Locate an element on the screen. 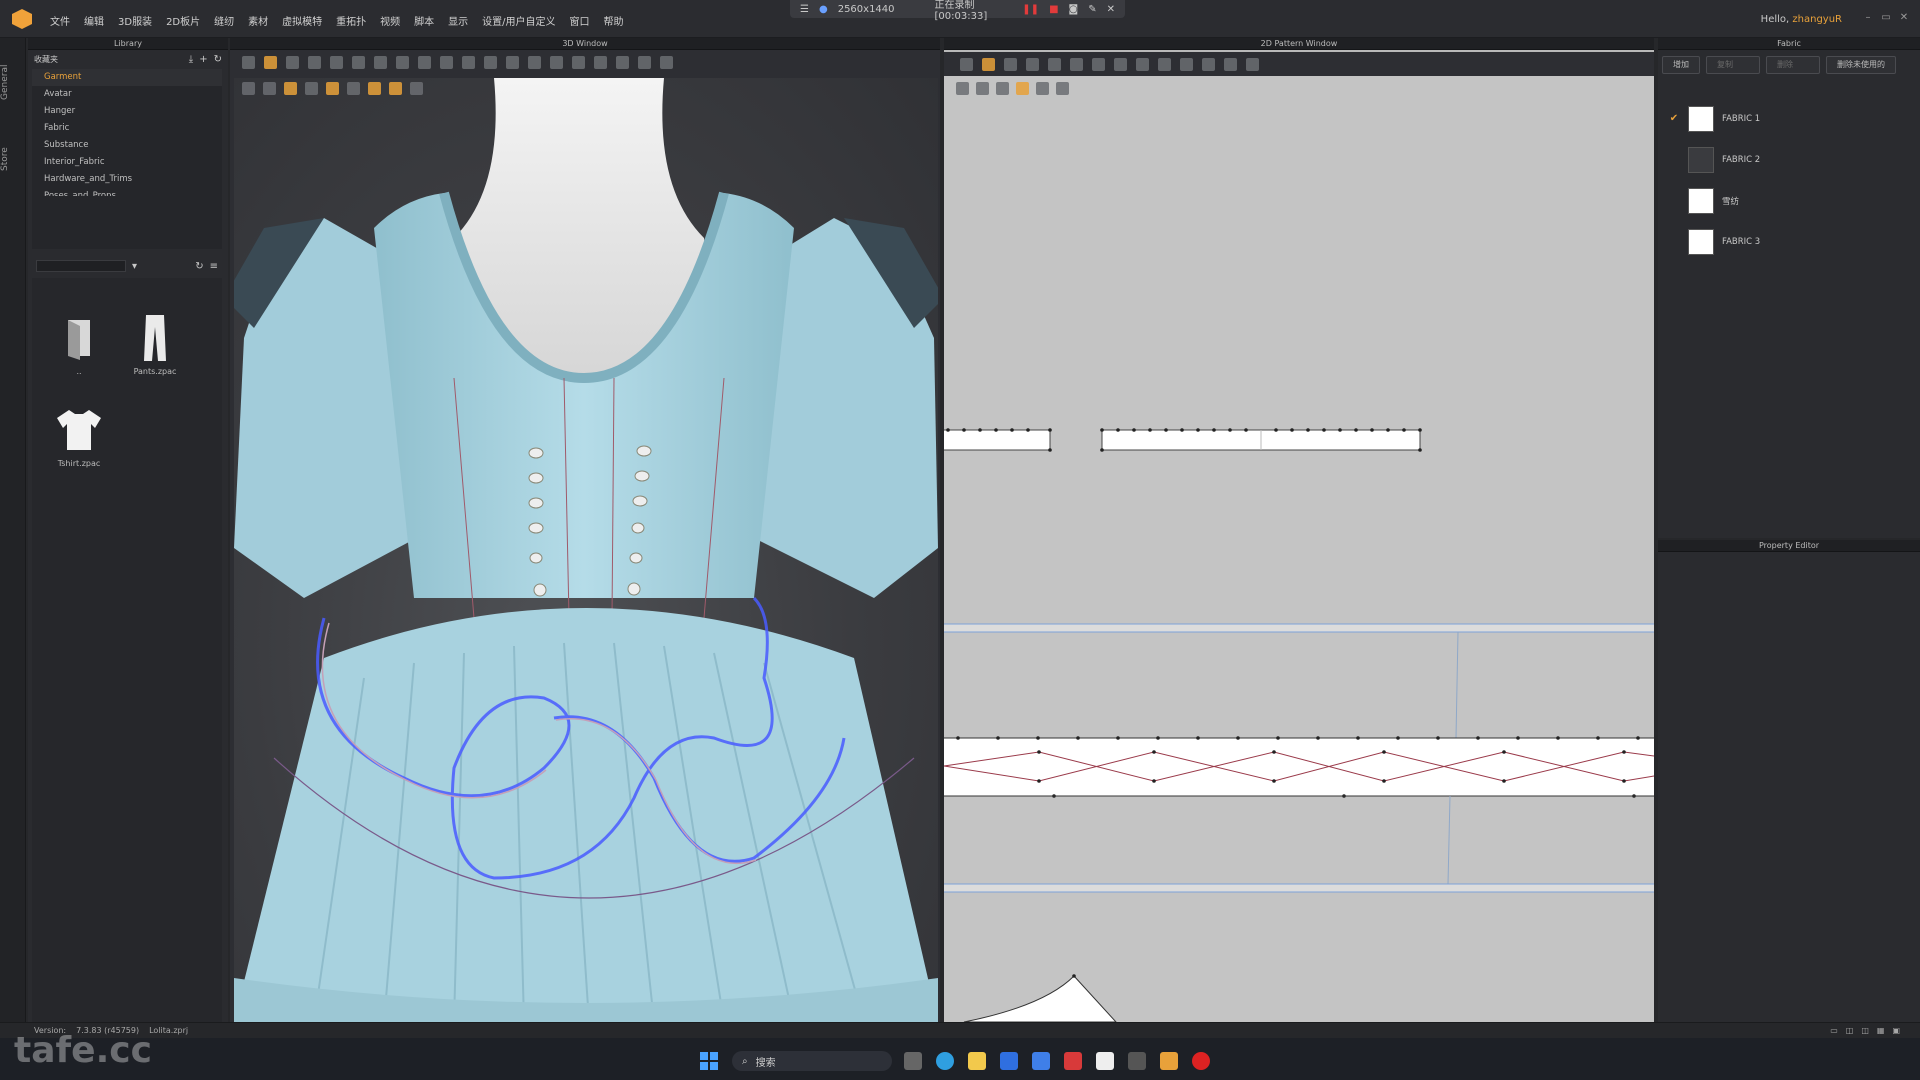 This screenshot has height=1080, width=1920. fabric-item: ✔ FABRIC 1 is located at coordinates (1783, 118).